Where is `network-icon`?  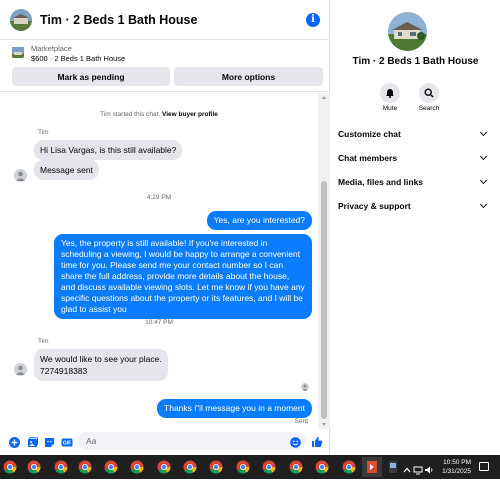
network-icon is located at coordinates (418, 468).